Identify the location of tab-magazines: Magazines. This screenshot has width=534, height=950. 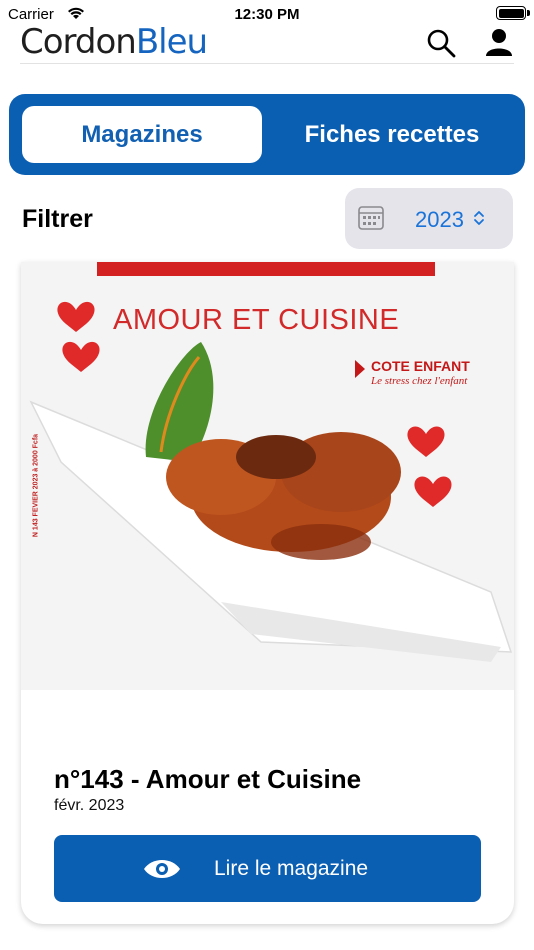
(142, 134).